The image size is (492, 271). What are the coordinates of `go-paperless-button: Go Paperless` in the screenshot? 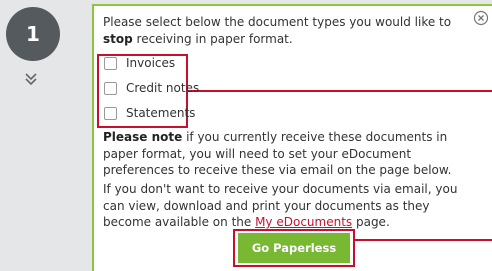 It's located at (294, 248).